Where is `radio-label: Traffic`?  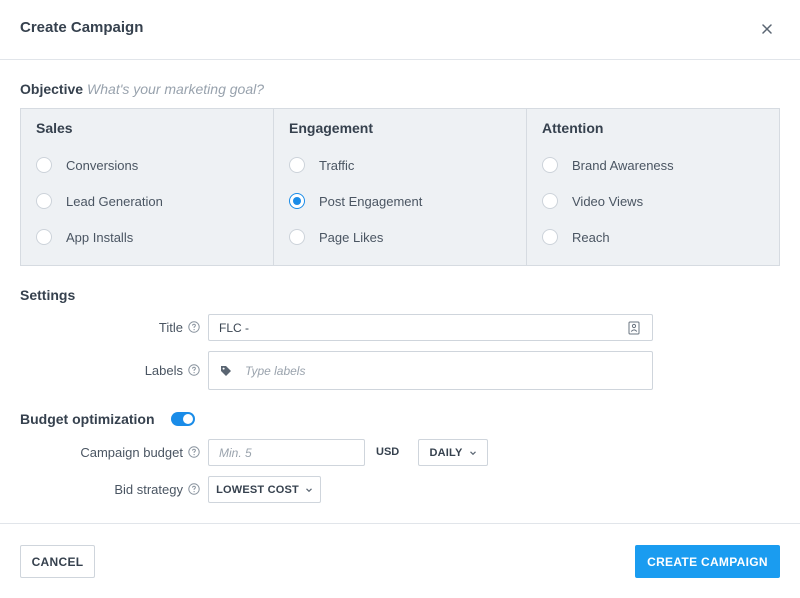 radio-label: Traffic is located at coordinates (337, 165).